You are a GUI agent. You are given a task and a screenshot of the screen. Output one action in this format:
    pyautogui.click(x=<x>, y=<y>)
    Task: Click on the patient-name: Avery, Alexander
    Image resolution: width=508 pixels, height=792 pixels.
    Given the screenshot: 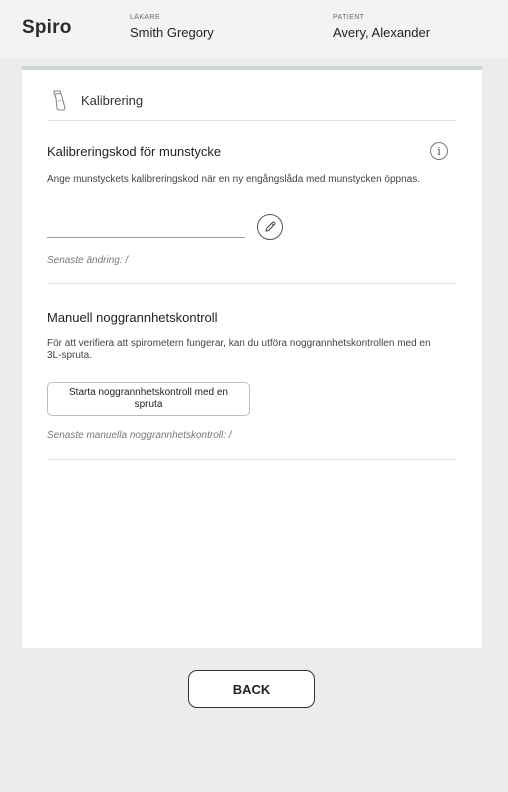 What is the action you would take?
    pyautogui.click(x=382, y=32)
    